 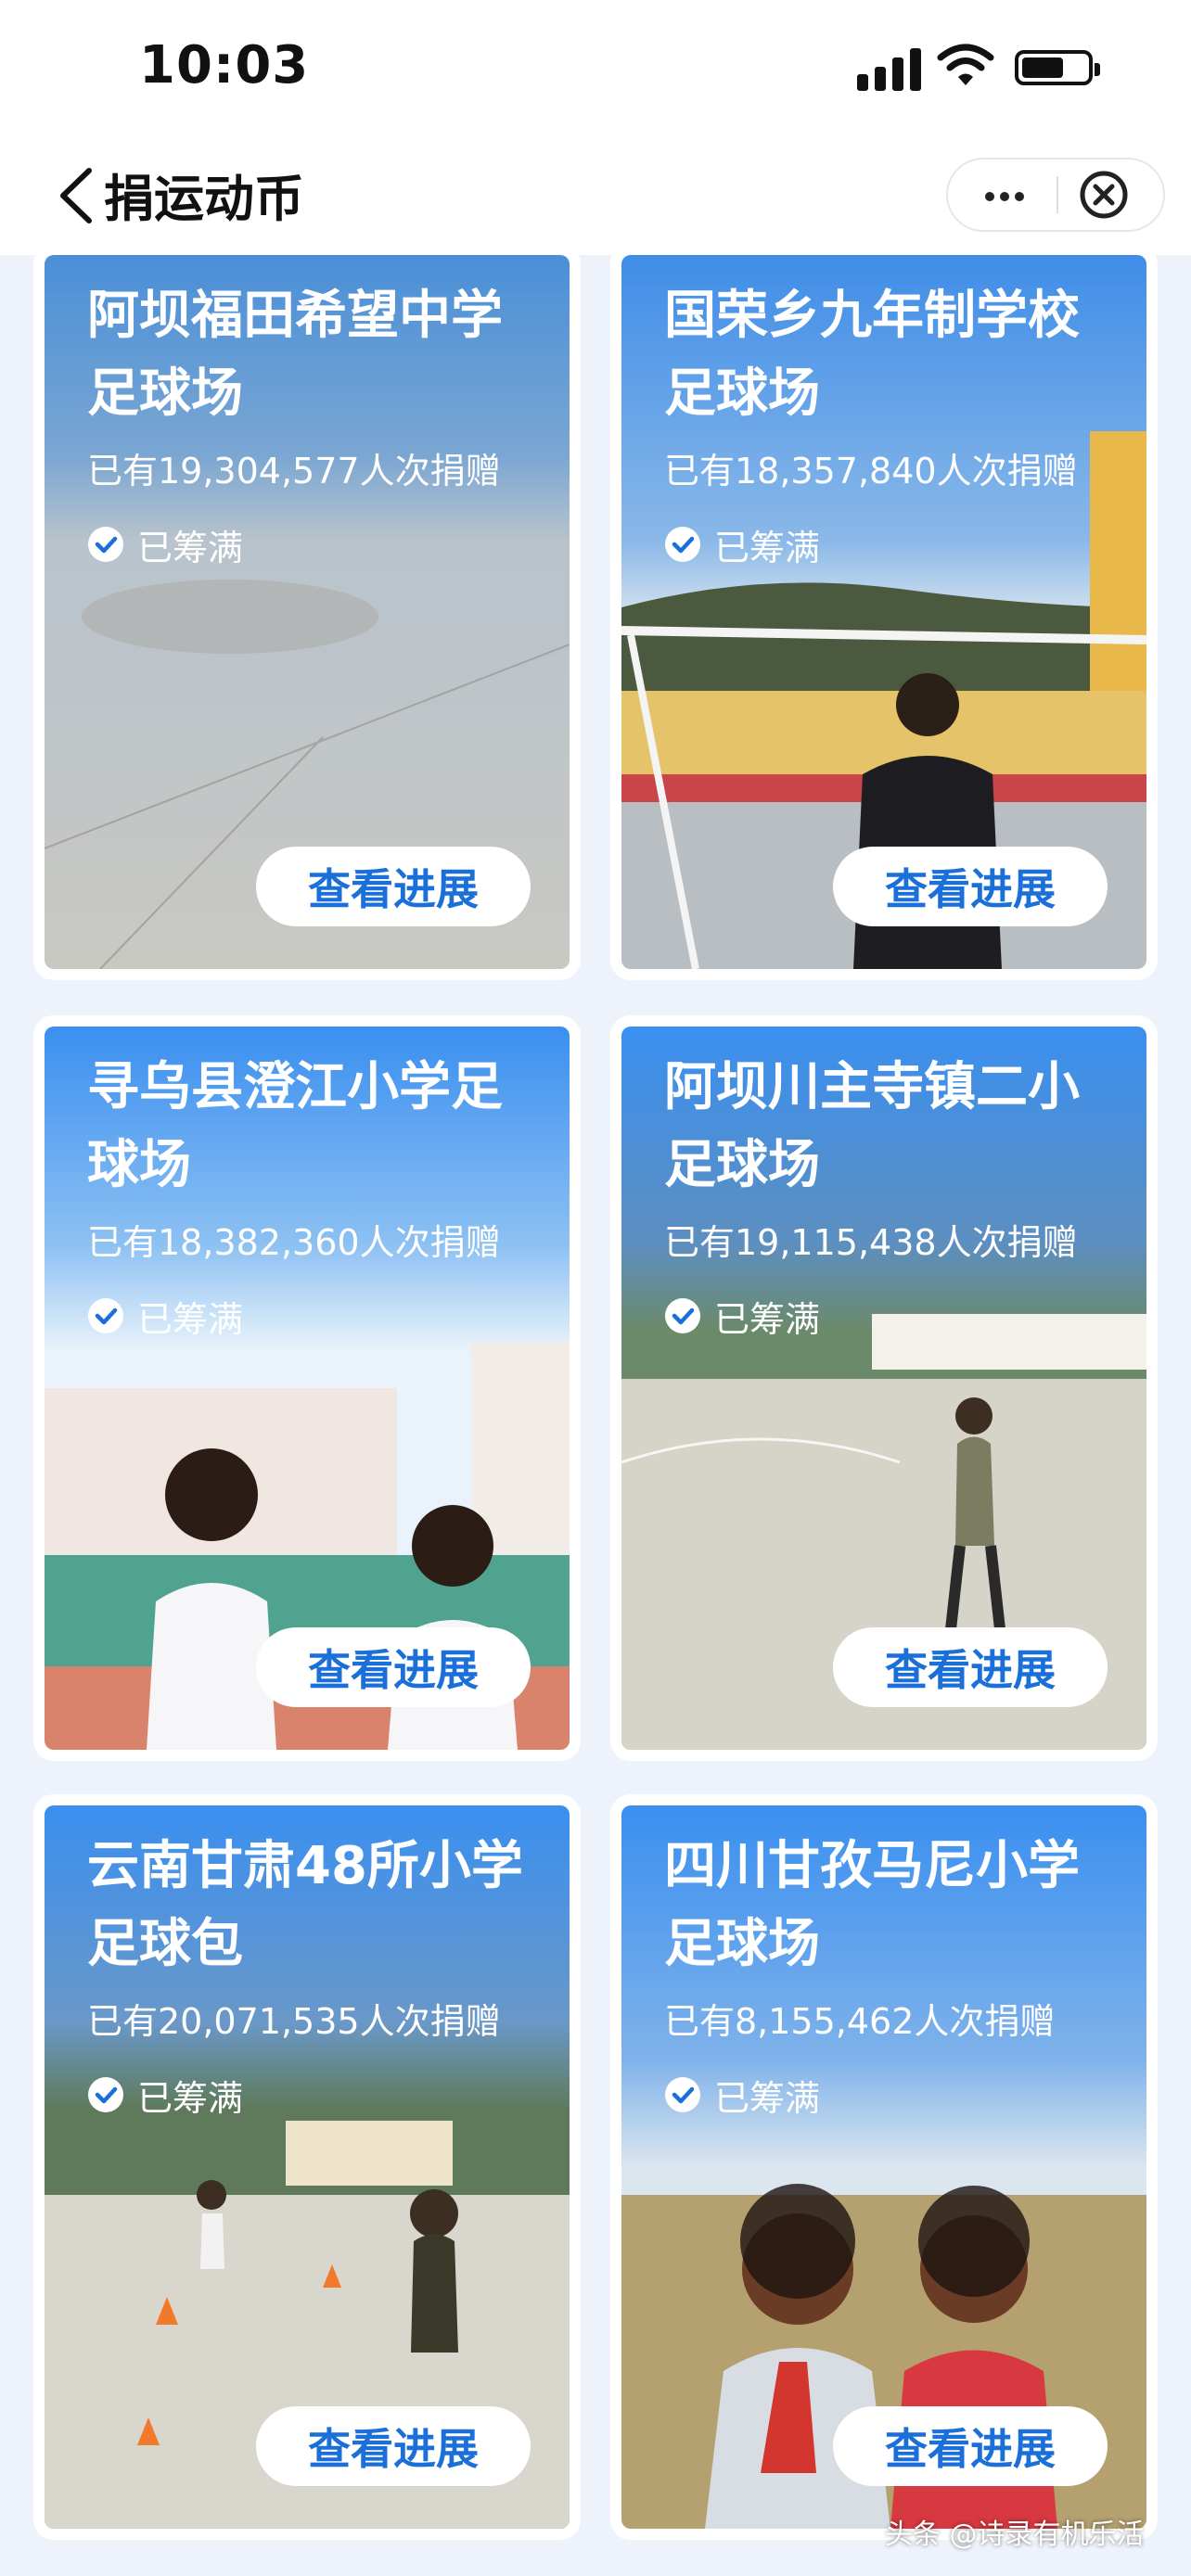 What do you see at coordinates (295, 1126) in the screenshot?
I see `project-title: 寻乌县澄江小学足球场` at bounding box center [295, 1126].